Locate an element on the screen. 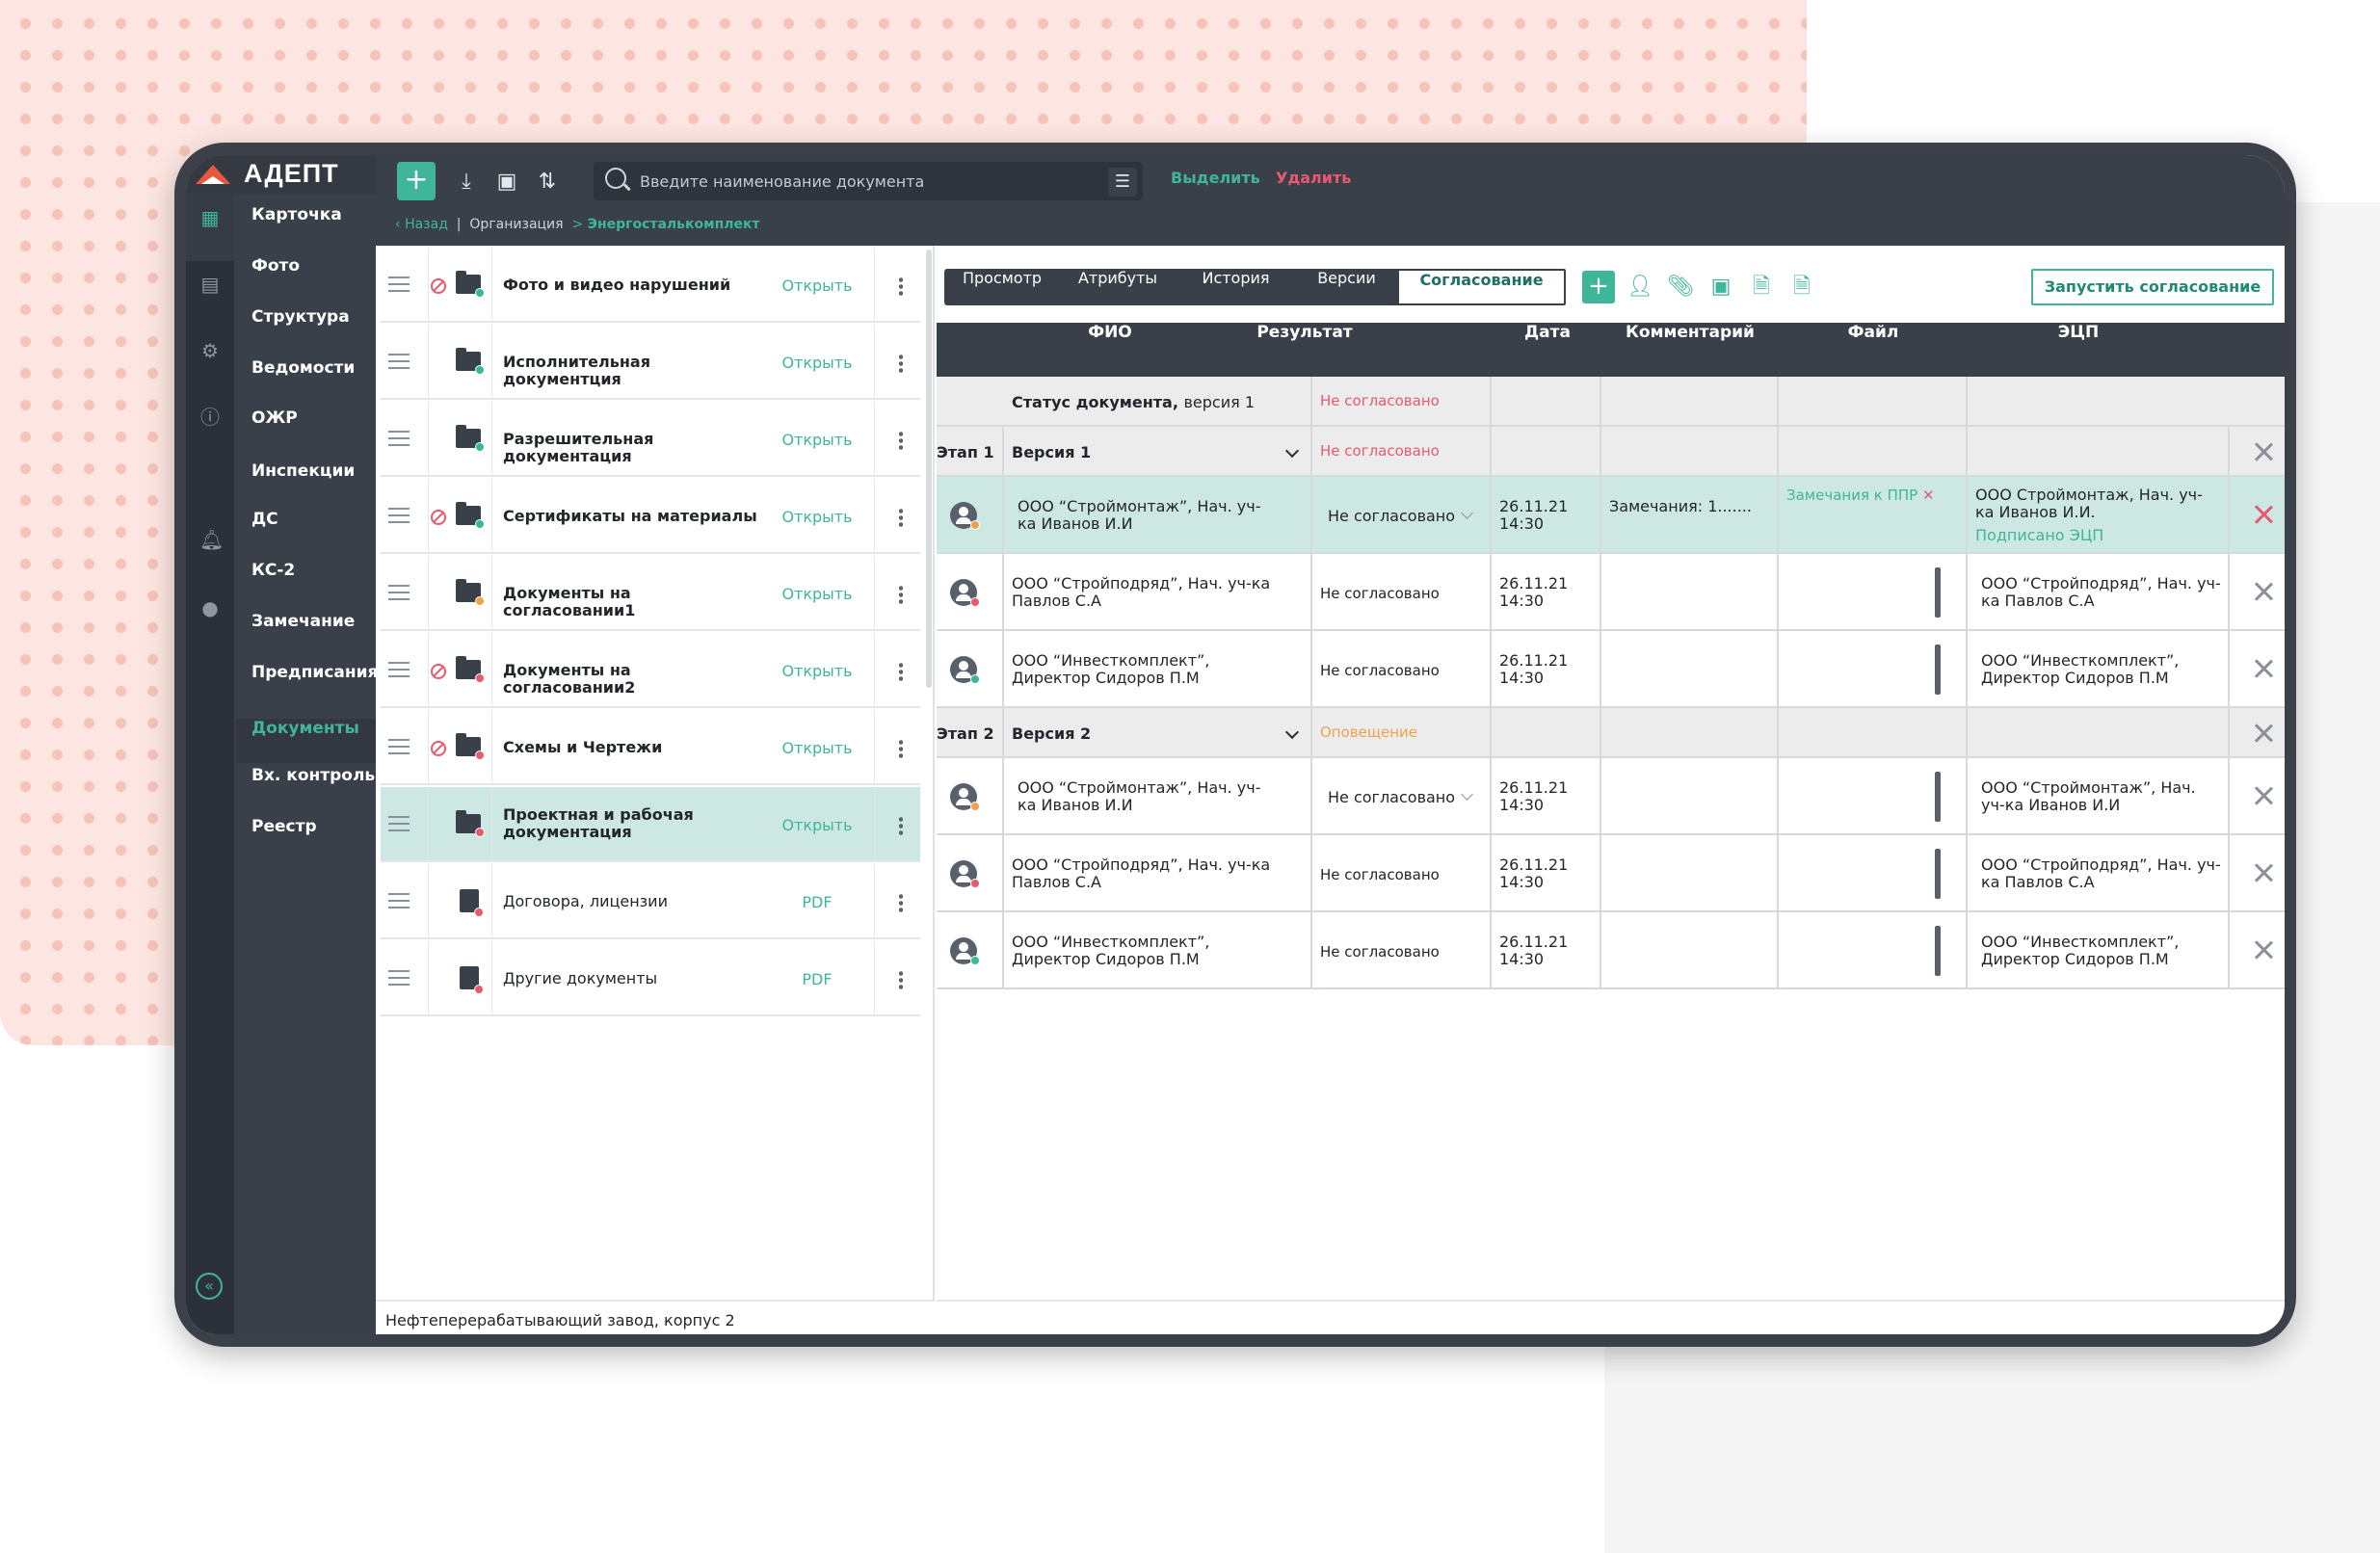  start-approval-button: Запустить согласование is located at coordinates (2153, 287).